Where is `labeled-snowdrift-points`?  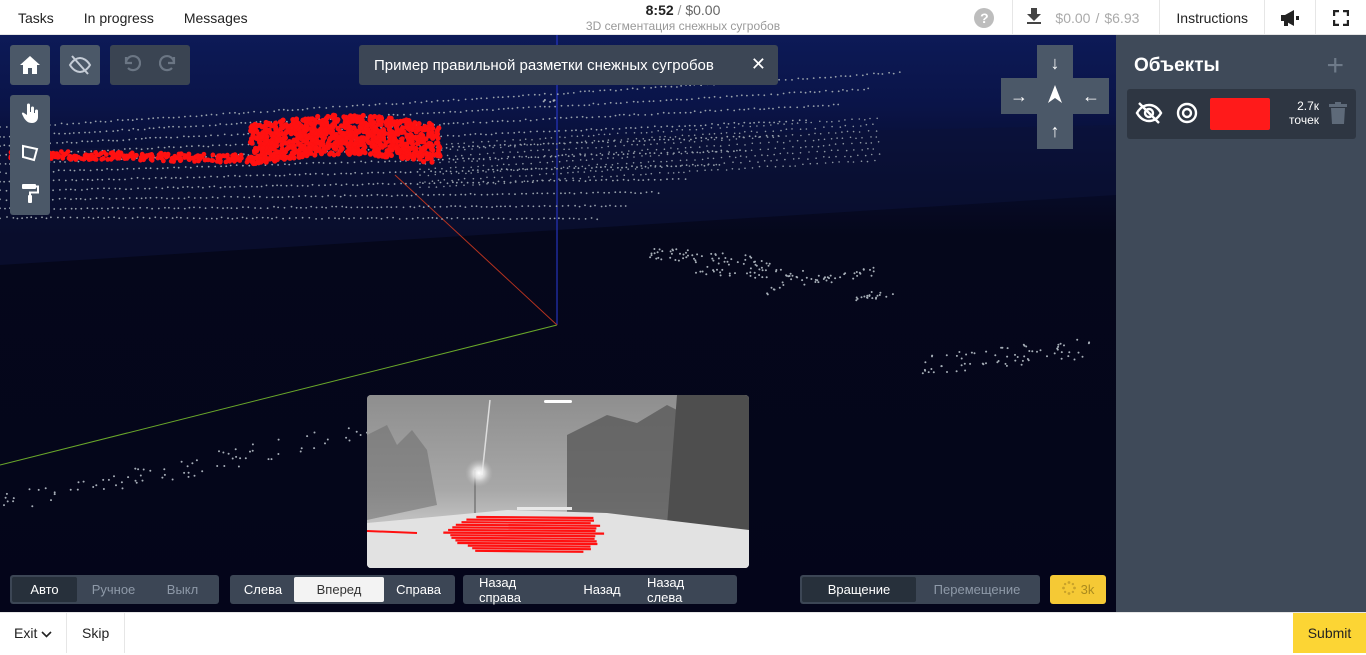
labeled-snowdrift-points is located at coordinates (225, 139).